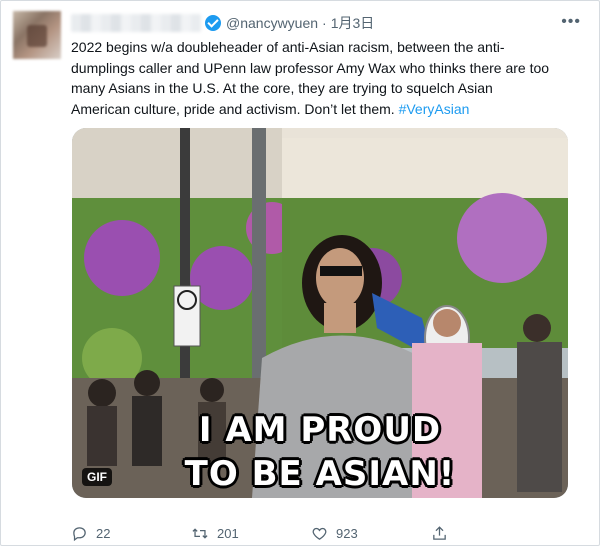 This screenshot has width=600, height=546. What do you see at coordinates (371, 533) in the screenshot?
I see `like-button: 923` at bounding box center [371, 533].